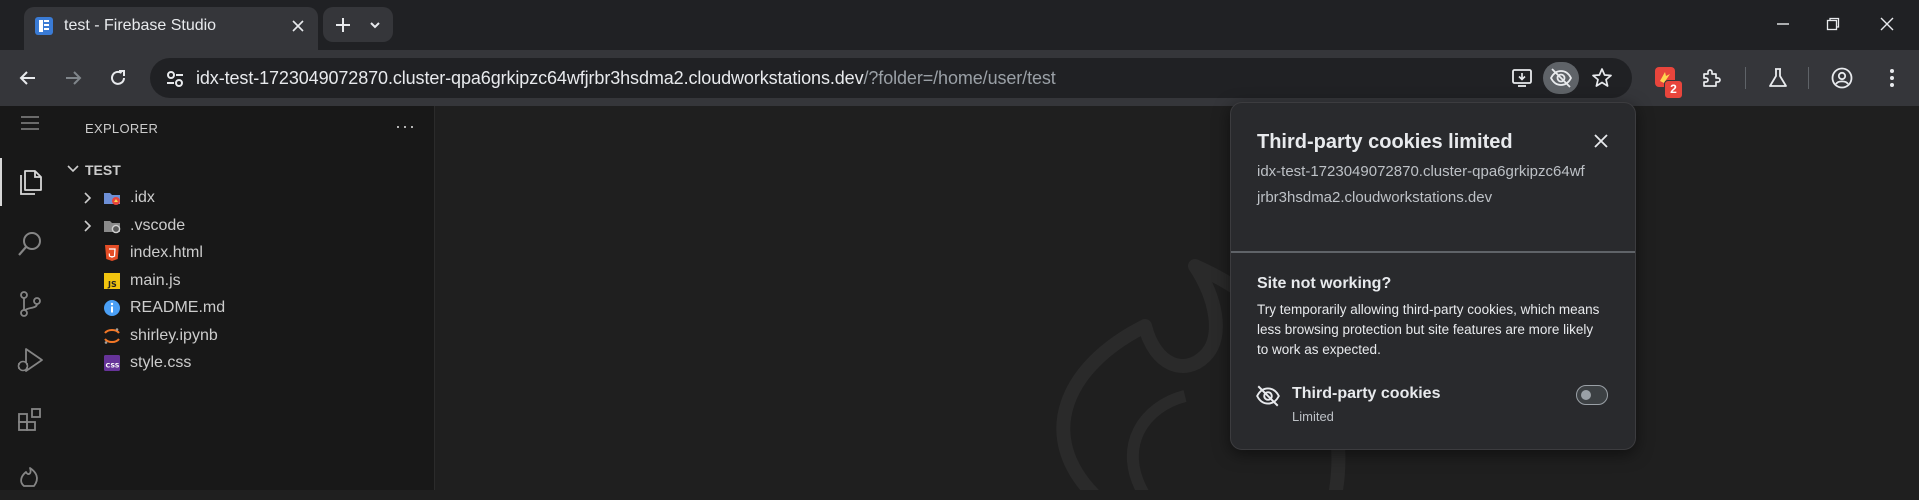  Describe the element at coordinates (112, 336) in the screenshot. I see `jupyter-file-icon` at that location.